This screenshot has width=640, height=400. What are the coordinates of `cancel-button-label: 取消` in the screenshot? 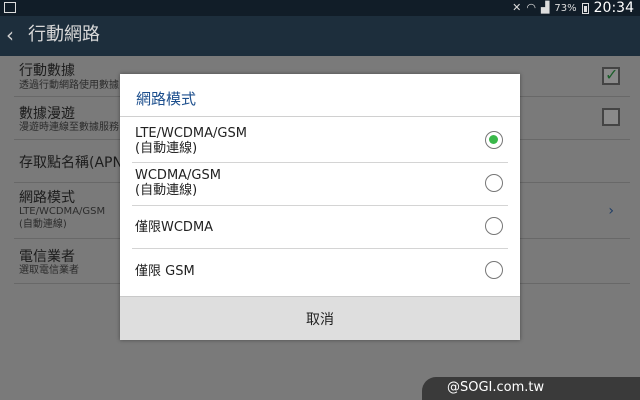 It's located at (320, 320).